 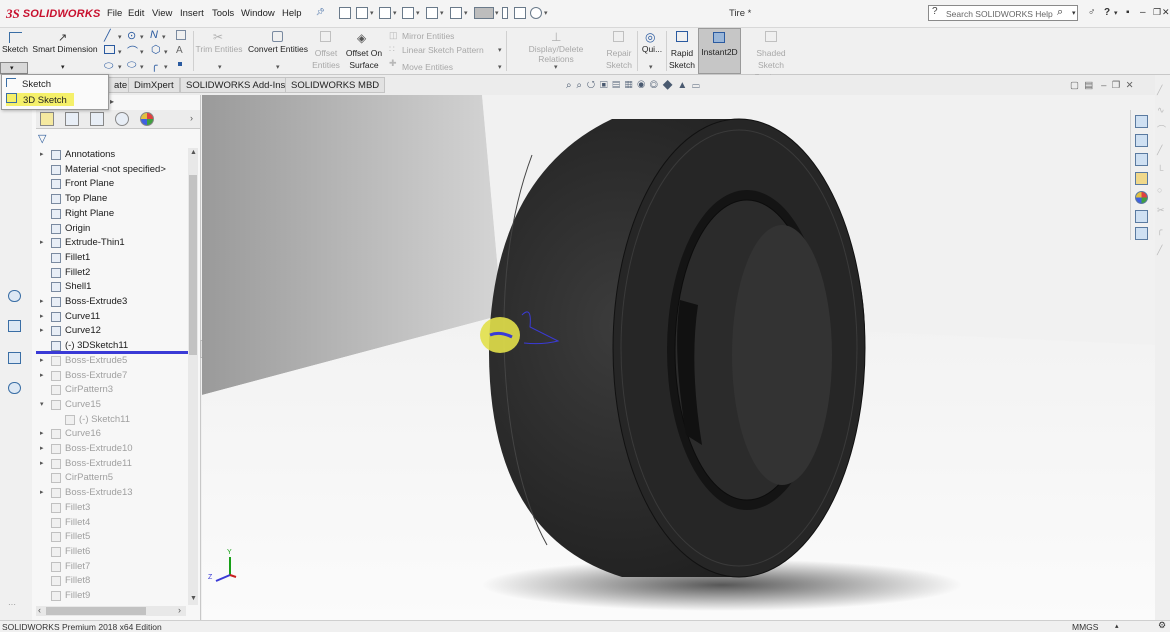 I want to click on shaded-sketch-contours-icon, so click(x=771, y=36).